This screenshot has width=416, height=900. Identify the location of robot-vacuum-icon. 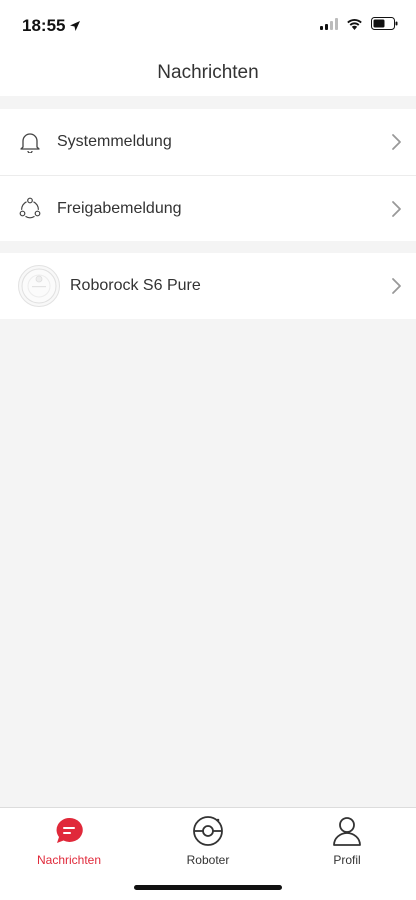
(208, 831).